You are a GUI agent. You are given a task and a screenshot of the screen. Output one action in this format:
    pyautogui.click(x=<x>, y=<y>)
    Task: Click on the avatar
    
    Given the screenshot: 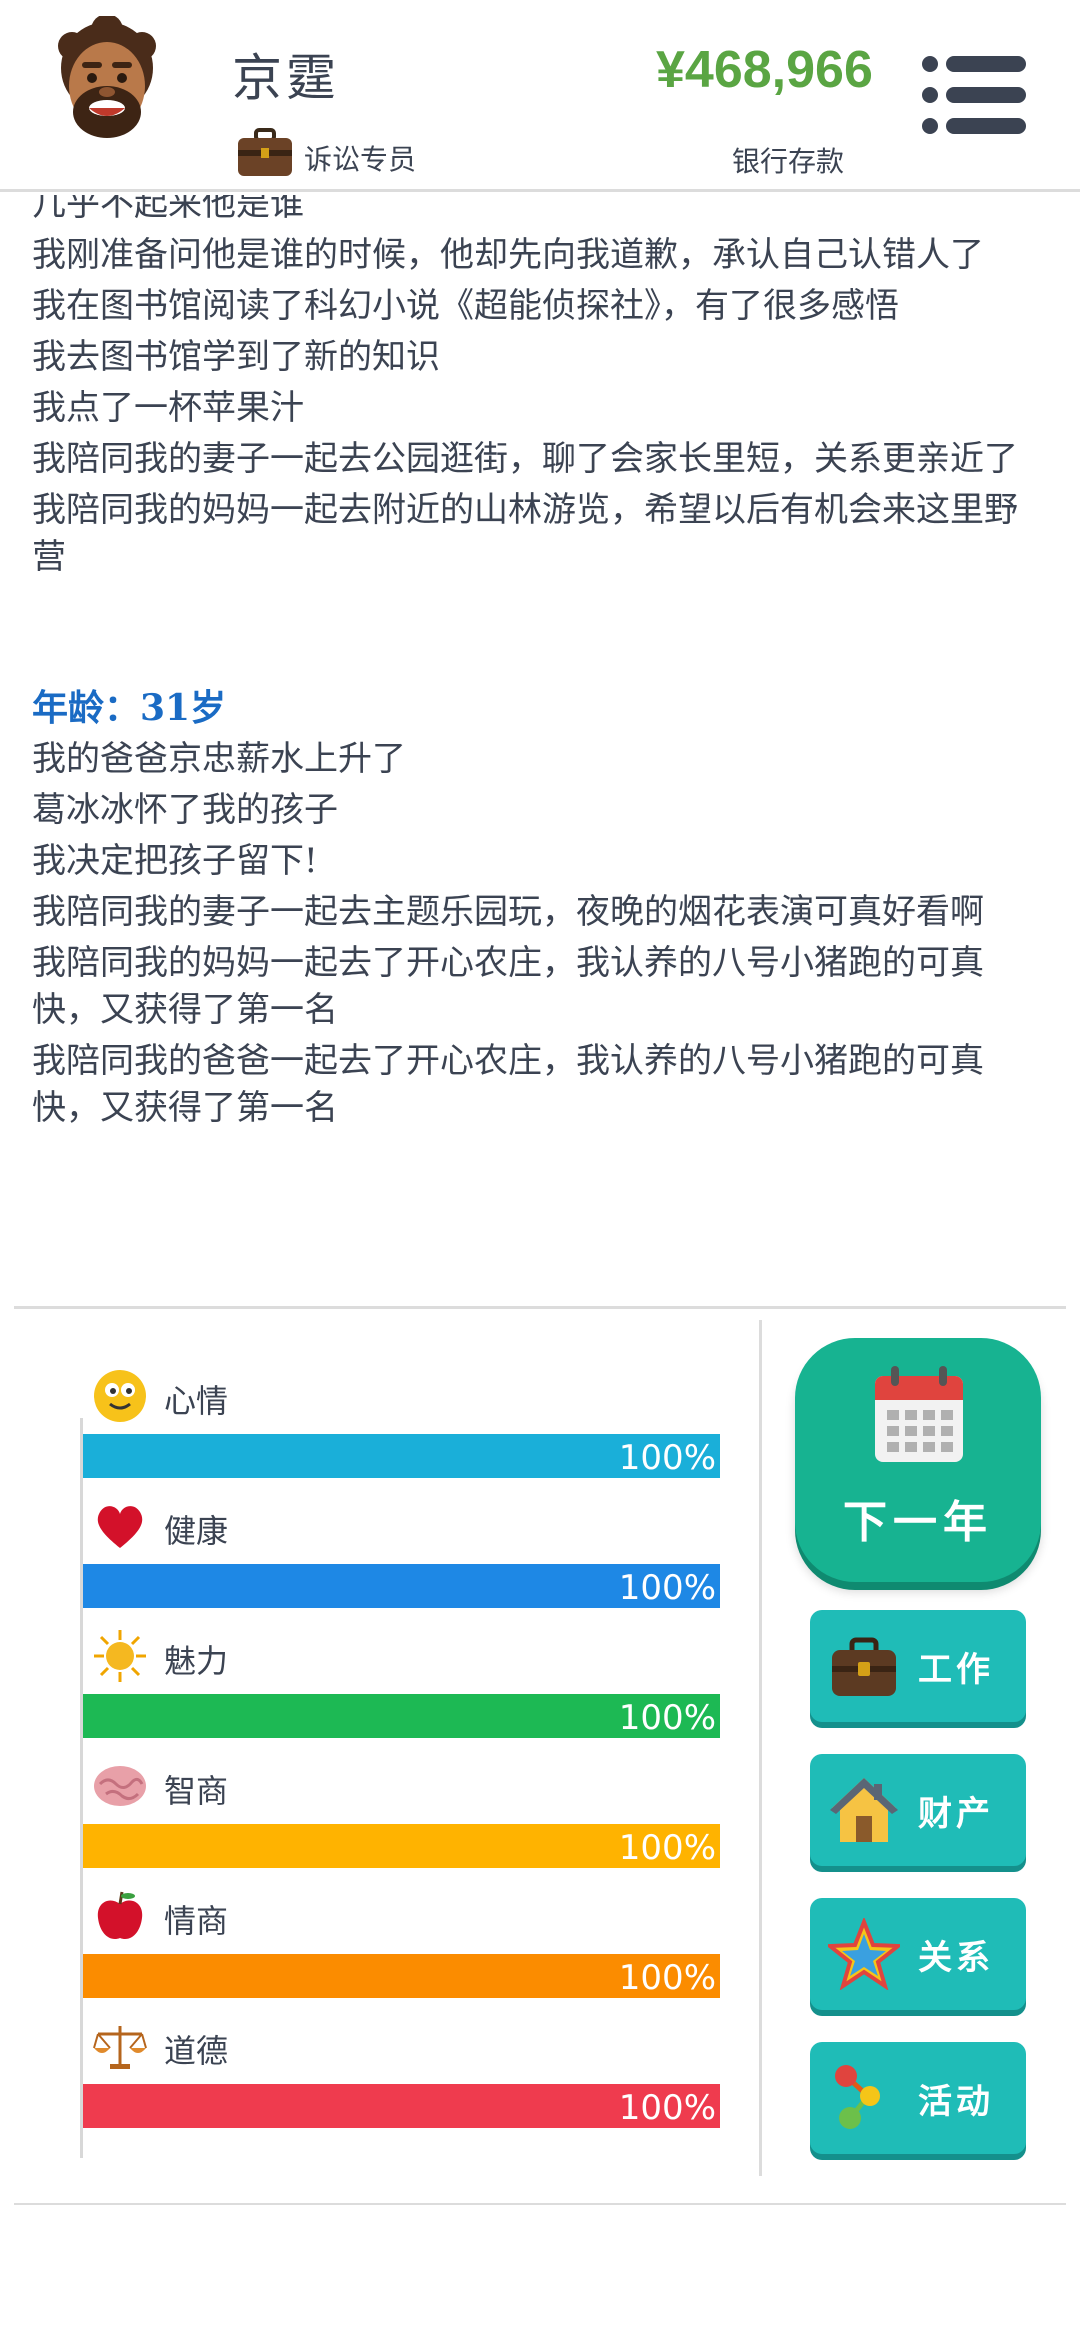 What is the action you would take?
    pyautogui.click(x=107, y=79)
    